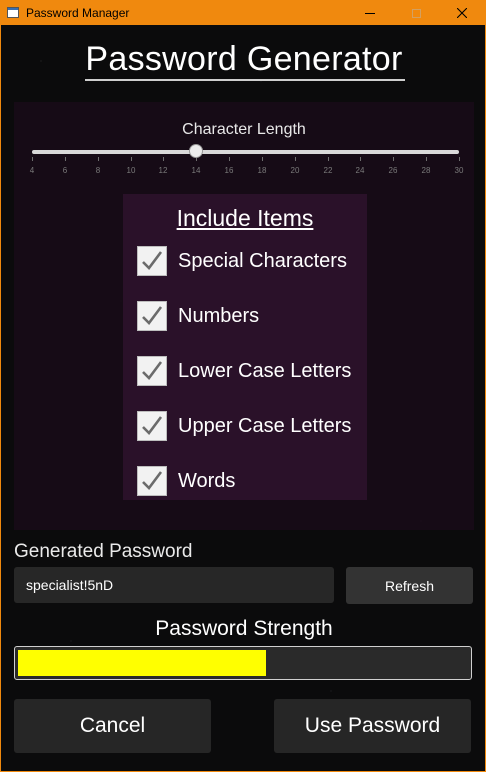 This screenshot has height=772, width=486. Describe the element at coordinates (245, 218) in the screenshot. I see `include-items-title: Include Items` at that location.